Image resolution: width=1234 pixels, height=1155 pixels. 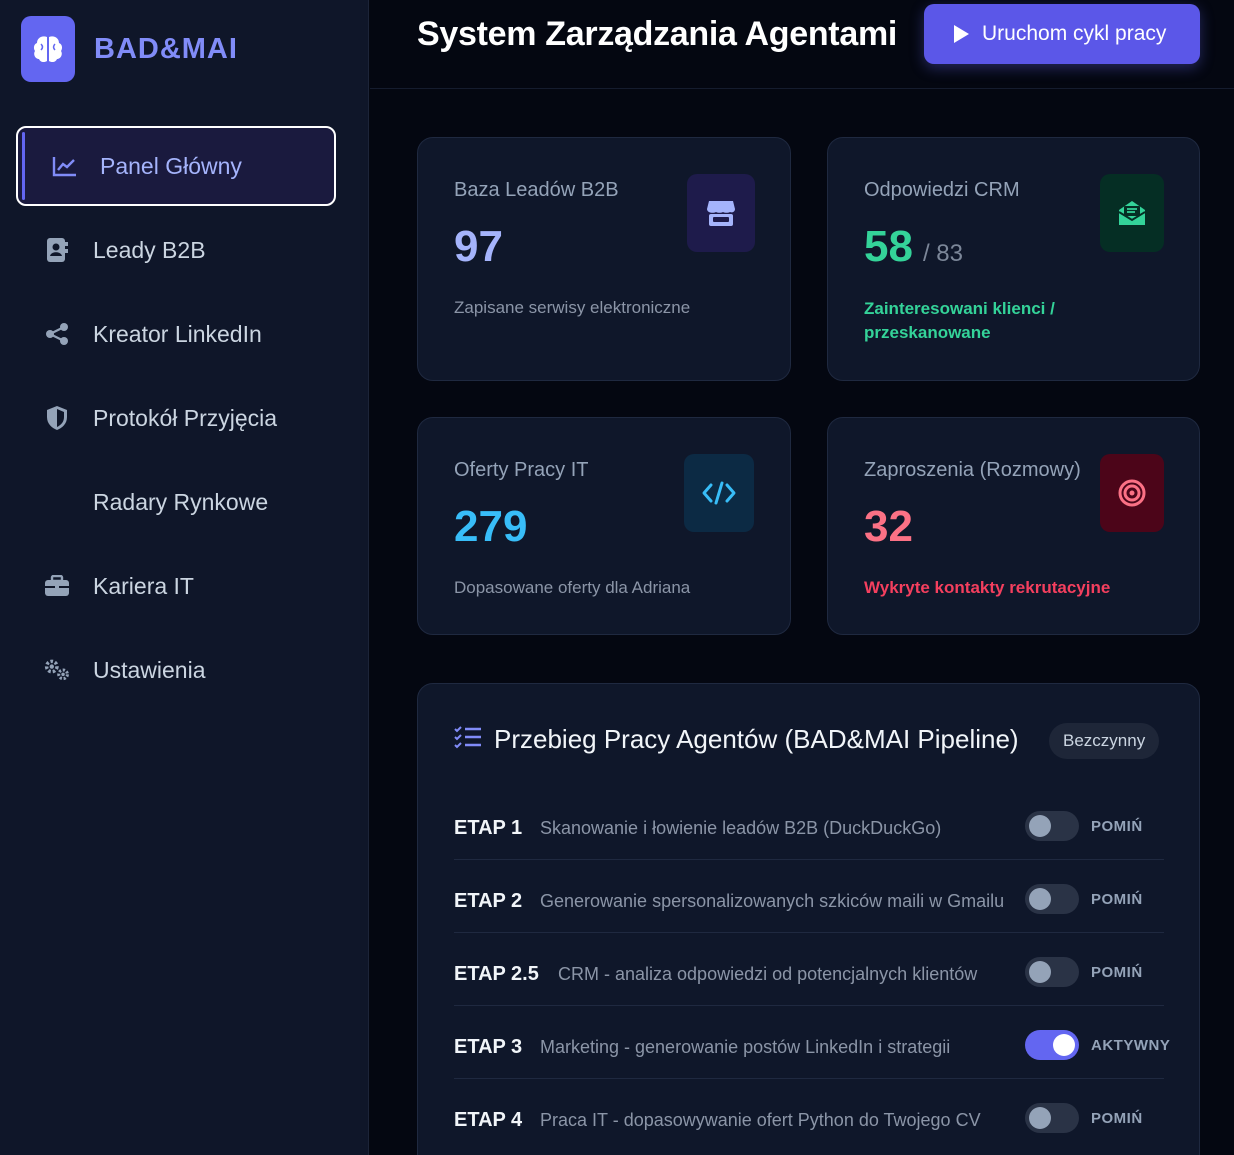 I want to click on stat-number: 97, so click(x=478, y=246).